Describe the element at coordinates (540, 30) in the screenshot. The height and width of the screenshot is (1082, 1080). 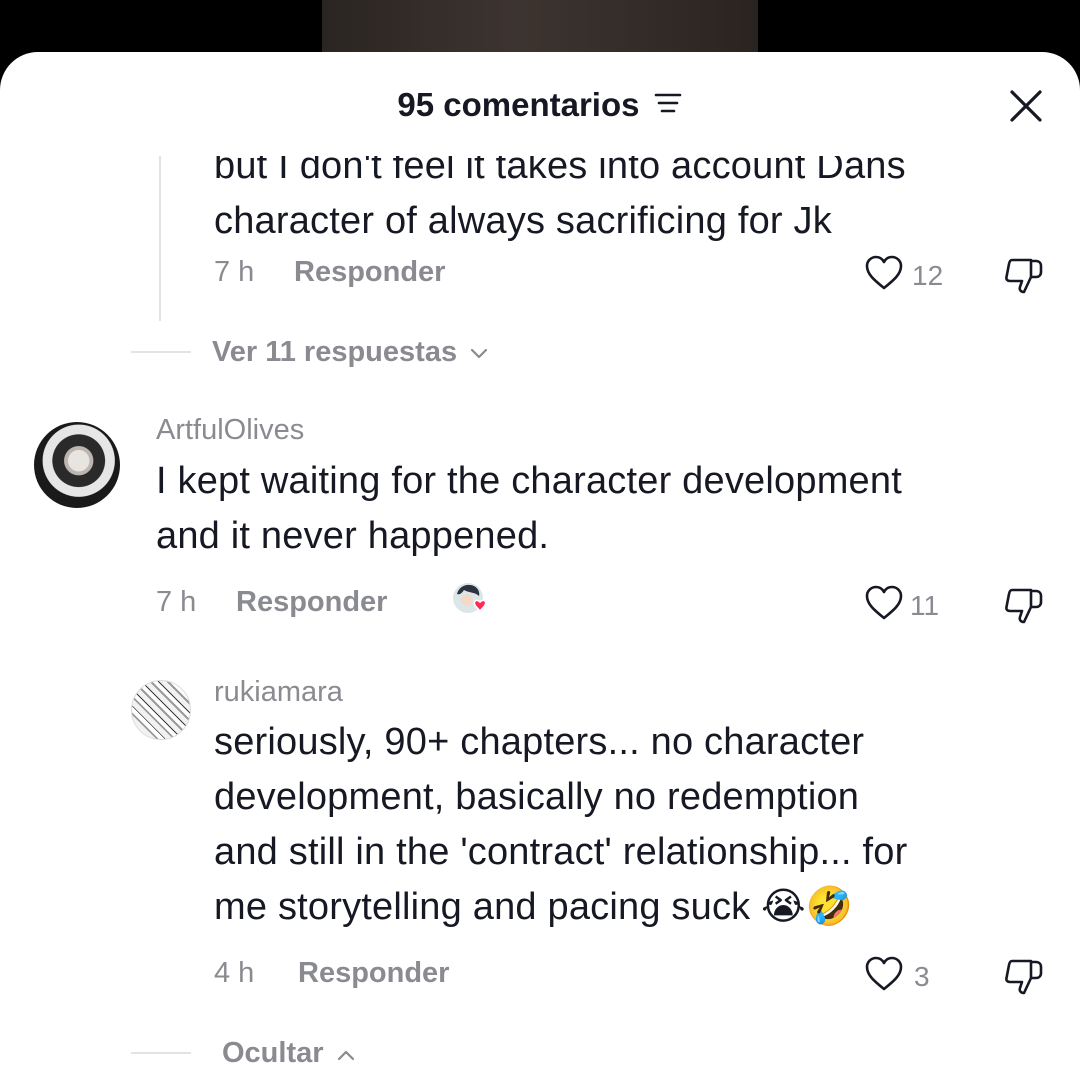
I see `video-background` at that location.